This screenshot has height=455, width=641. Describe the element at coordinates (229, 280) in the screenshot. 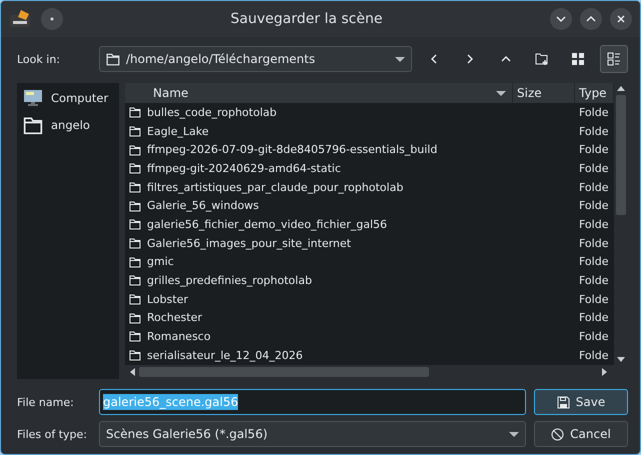

I see `file-name: grilles_predefinies_rophotolab` at that location.